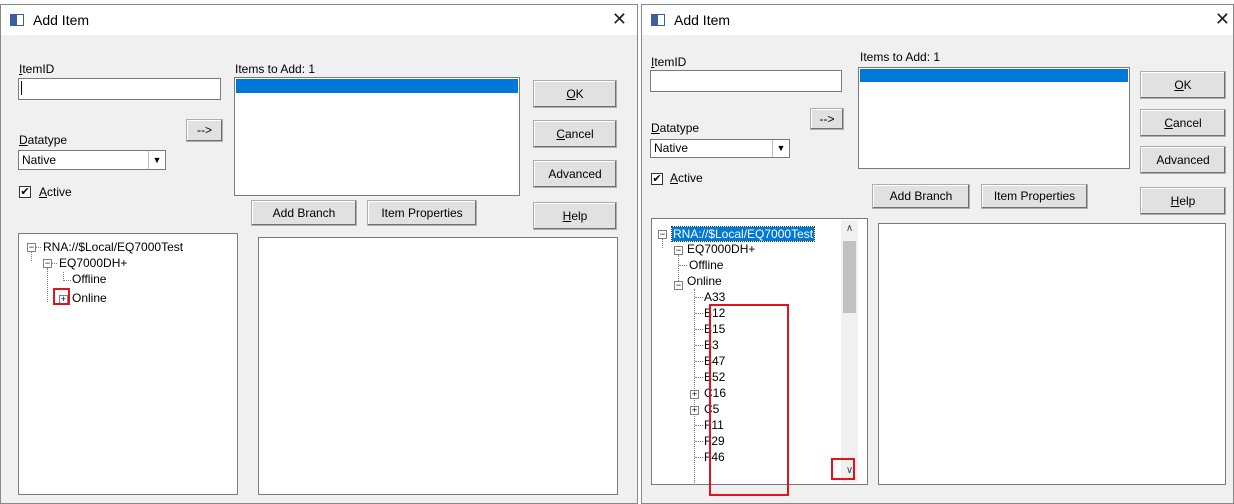 This screenshot has width=1234, height=504. Describe the element at coordinates (714, 329) in the screenshot. I see `tree-node-b15: B15` at that location.